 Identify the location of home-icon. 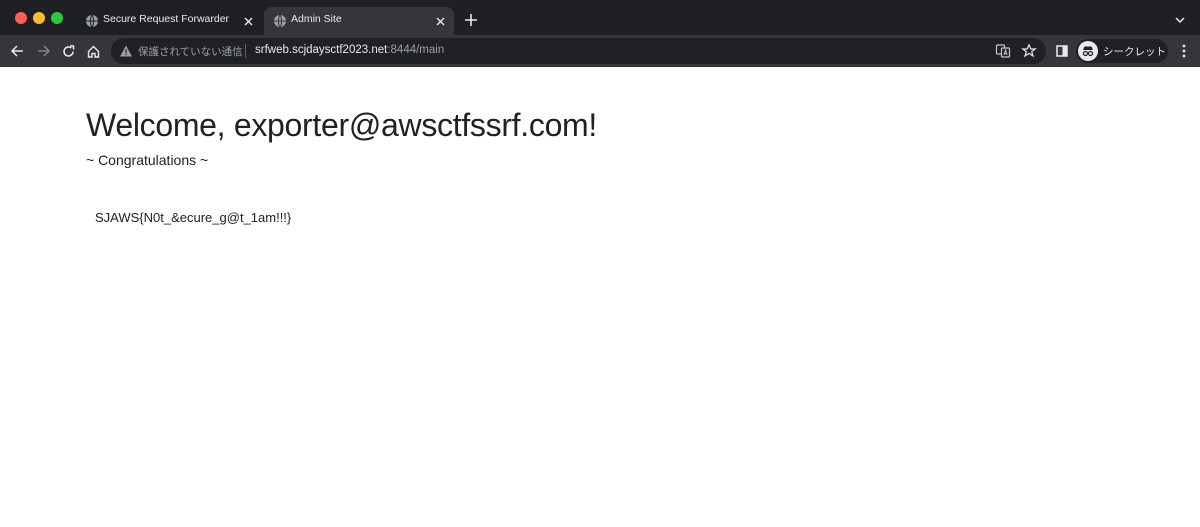
(93, 51).